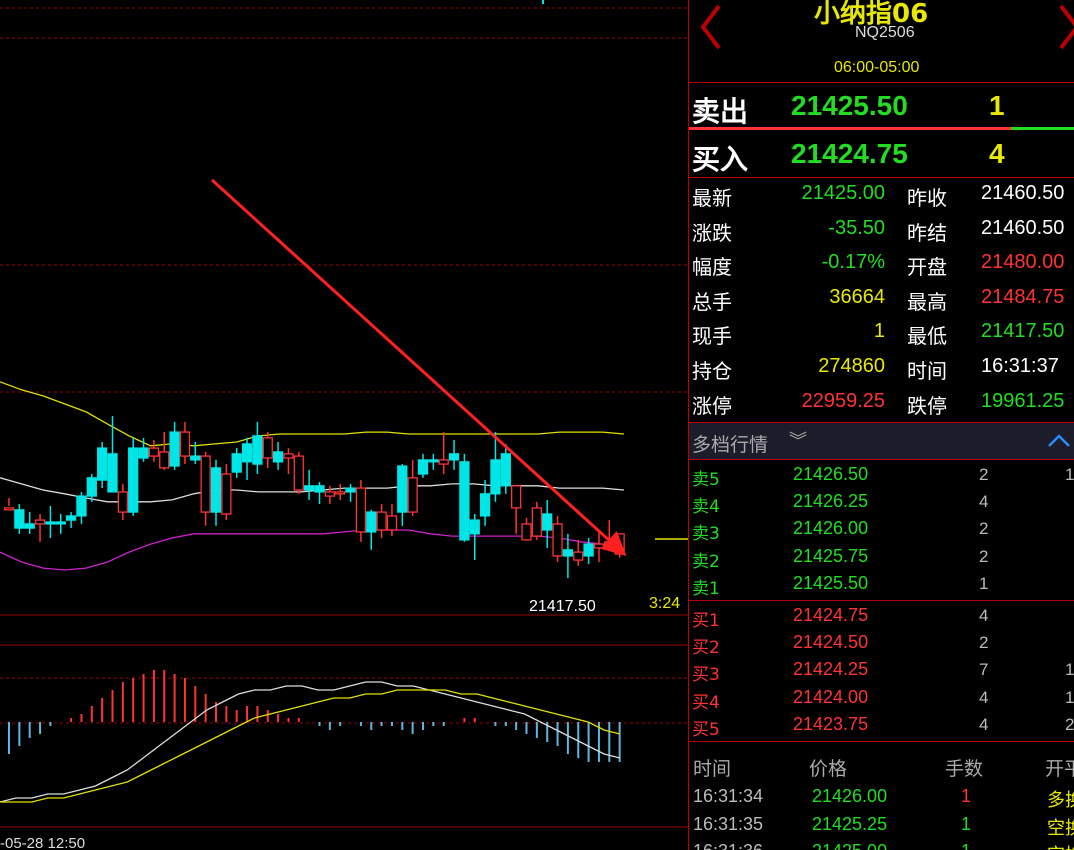 The image size is (1074, 850). I want to click on level-volume: 2, so click(984, 474).